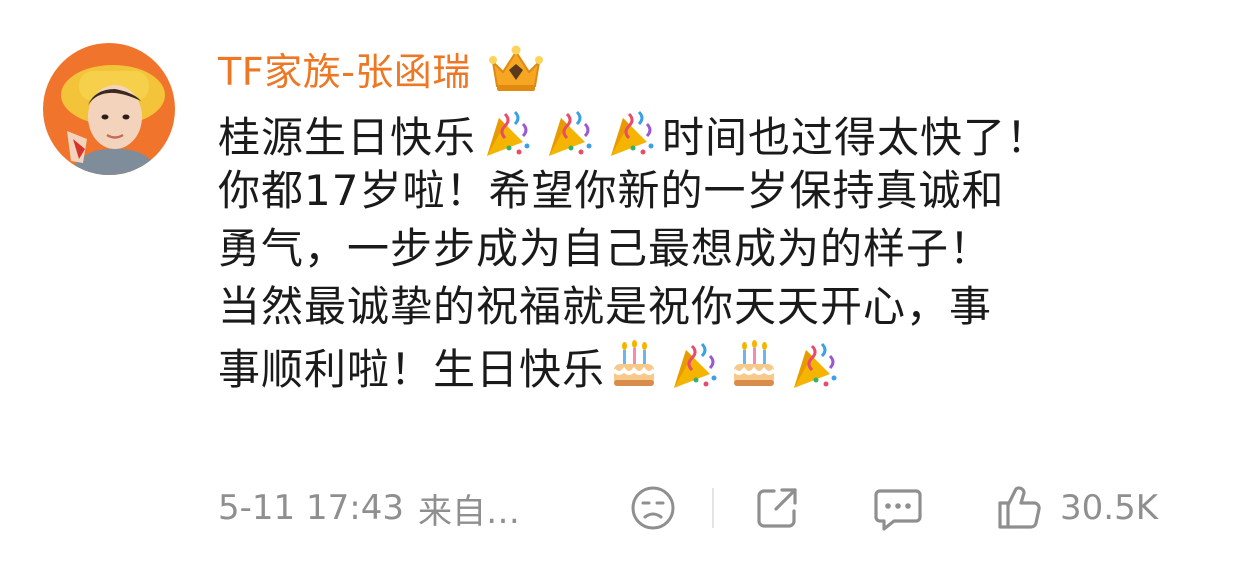 The image size is (1260, 580). Describe the element at coordinates (713, 508) in the screenshot. I see `footer-divider` at that location.